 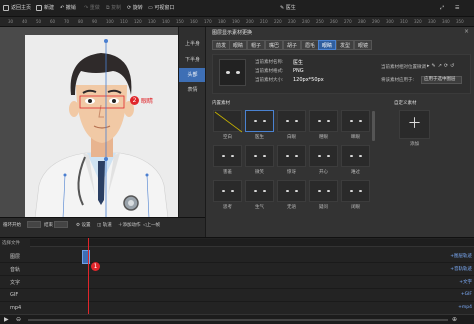 I want to click on undo-button: ↶ 撤销, so click(x=68, y=8).